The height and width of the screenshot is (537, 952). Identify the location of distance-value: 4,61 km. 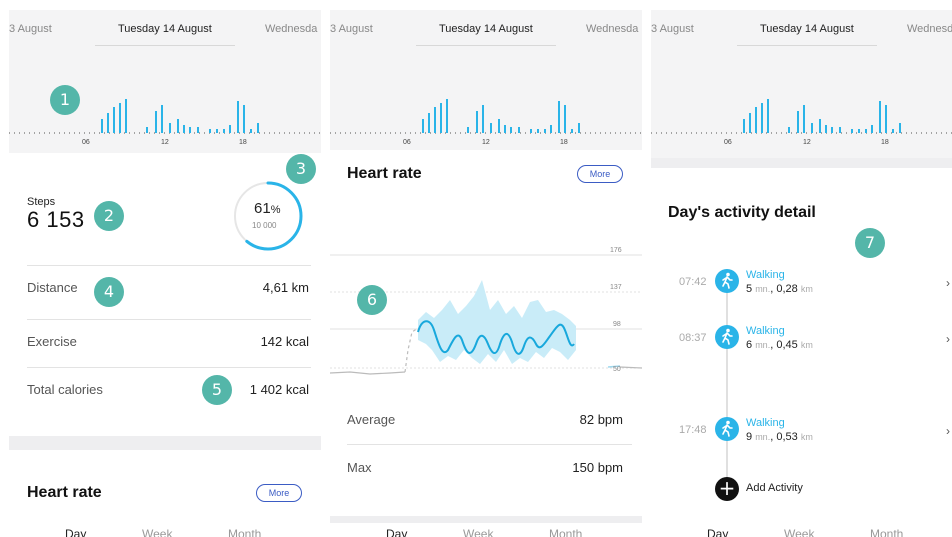
(285, 287).